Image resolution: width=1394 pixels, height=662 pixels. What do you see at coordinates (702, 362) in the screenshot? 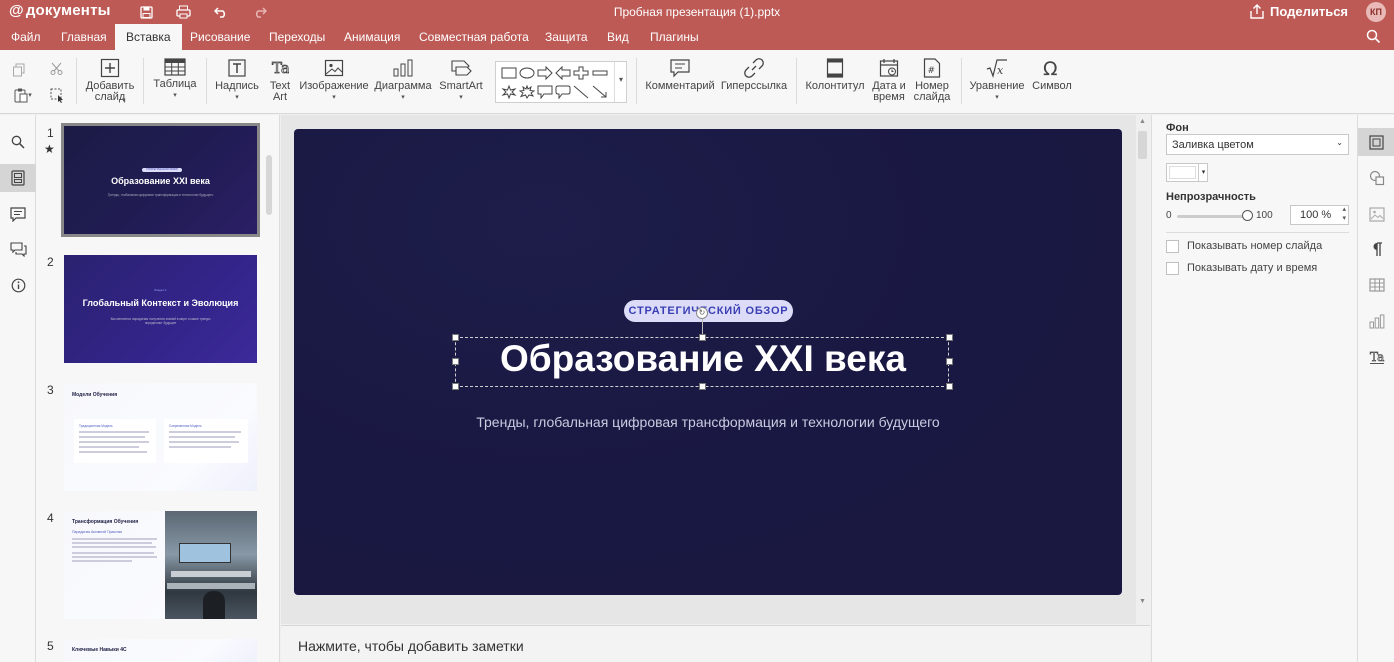
I see `selection-box` at bounding box center [702, 362].